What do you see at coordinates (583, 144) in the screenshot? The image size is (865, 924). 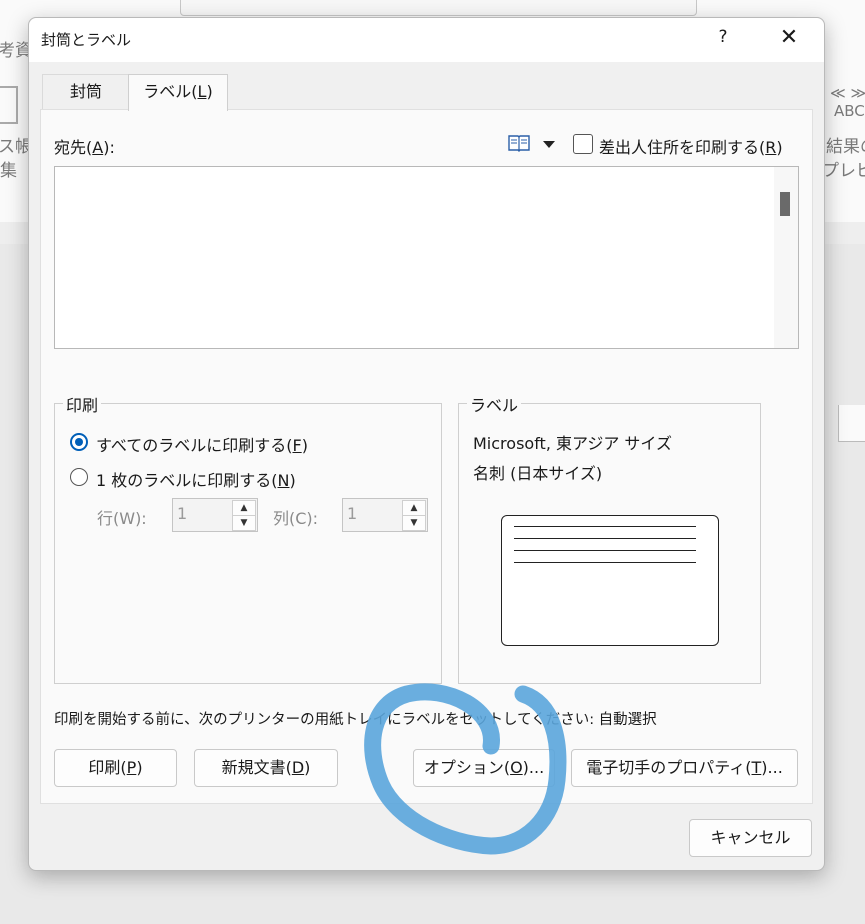 I see `print-return-address-checkbox` at bounding box center [583, 144].